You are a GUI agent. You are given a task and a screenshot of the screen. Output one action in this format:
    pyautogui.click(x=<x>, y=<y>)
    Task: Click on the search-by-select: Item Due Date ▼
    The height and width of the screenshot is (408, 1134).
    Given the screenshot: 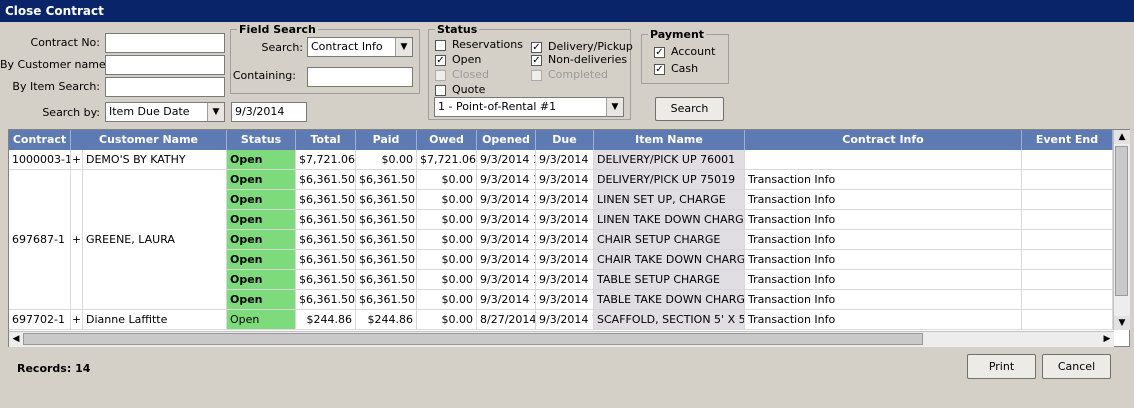 What is the action you would take?
    pyautogui.click(x=165, y=112)
    